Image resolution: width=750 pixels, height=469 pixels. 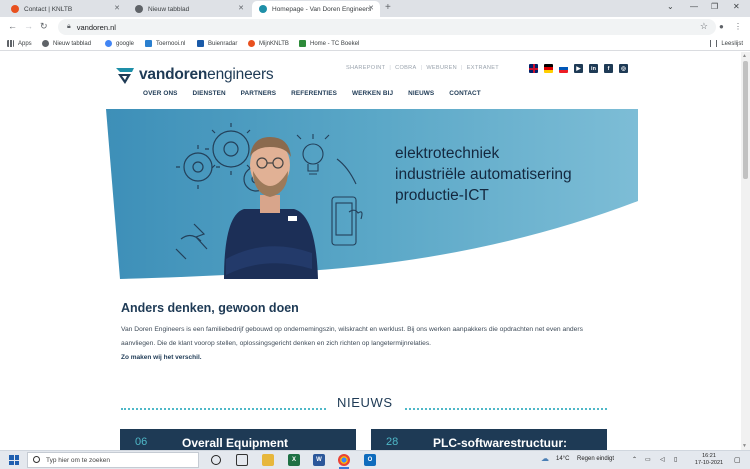 I want to click on flag-uk-icon, so click(x=533, y=68).